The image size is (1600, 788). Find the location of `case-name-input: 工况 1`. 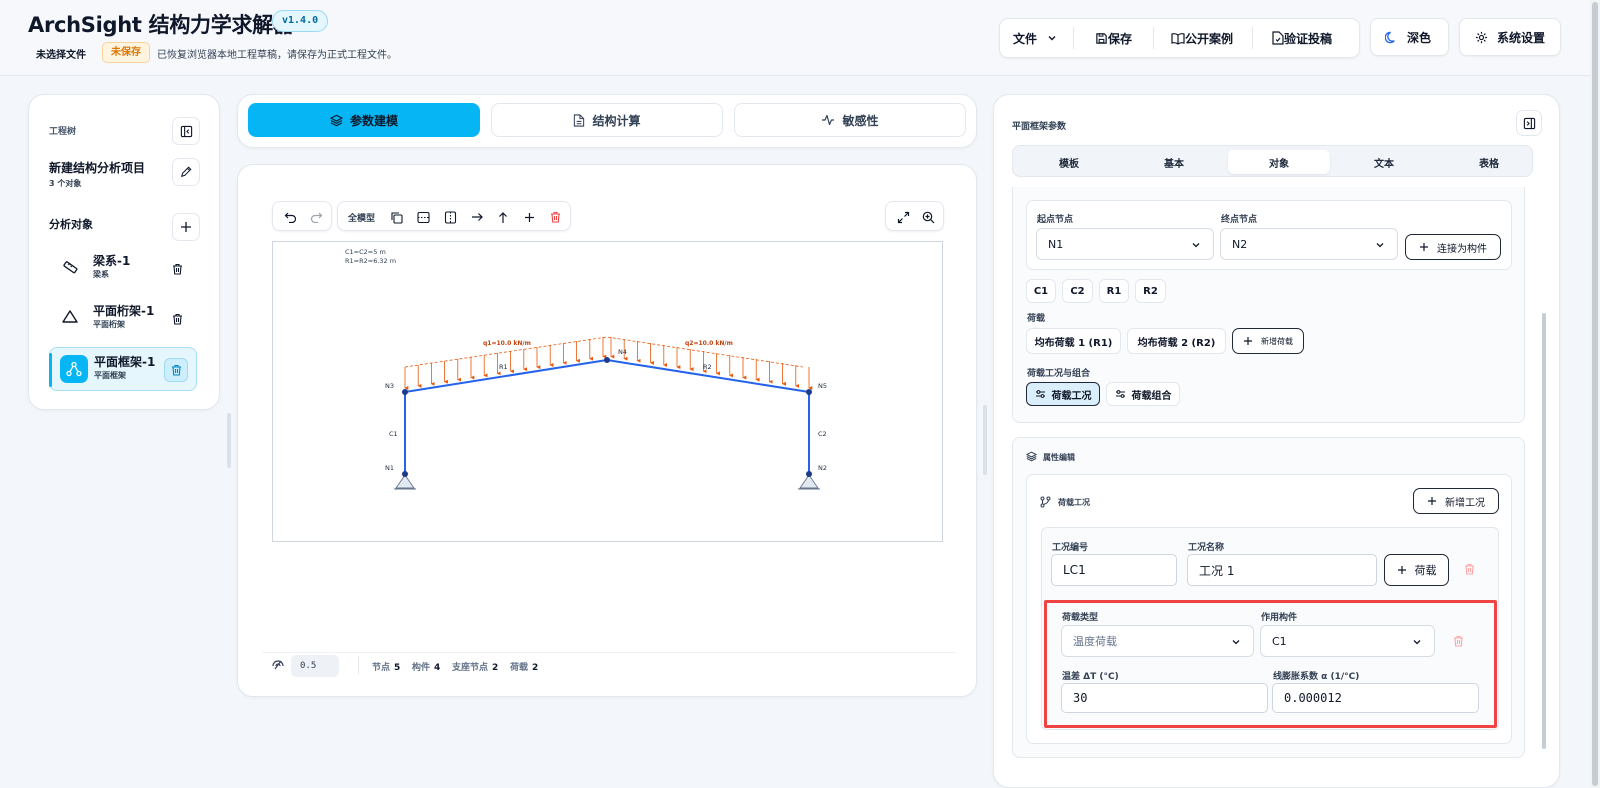

case-name-input: 工况 1 is located at coordinates (1282, 570).